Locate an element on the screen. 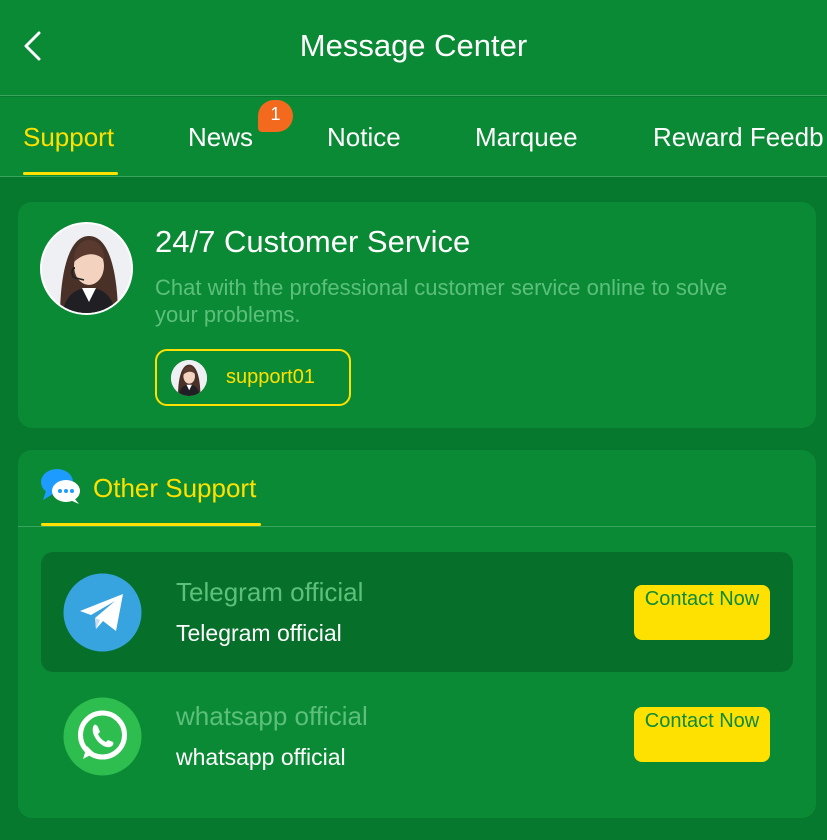  agent-avatar-icon is located at coordinates (86, 268).